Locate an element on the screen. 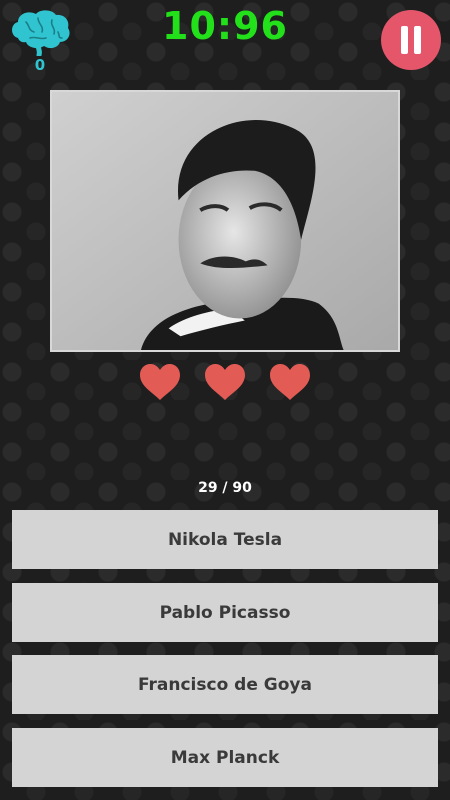 Image resolution: width=450 pixels, height=800 pixels. answer-label: Francisco de Goya is located at coordinates (225, 684).